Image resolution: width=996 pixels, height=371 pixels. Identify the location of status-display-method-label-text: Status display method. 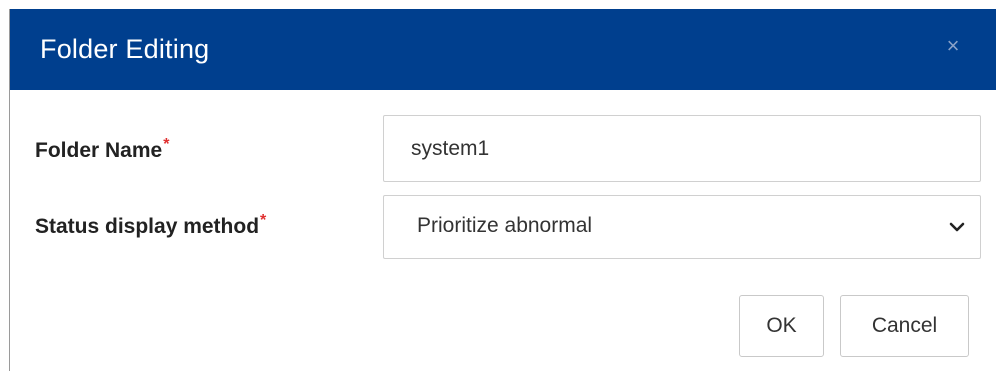
(147, 226).